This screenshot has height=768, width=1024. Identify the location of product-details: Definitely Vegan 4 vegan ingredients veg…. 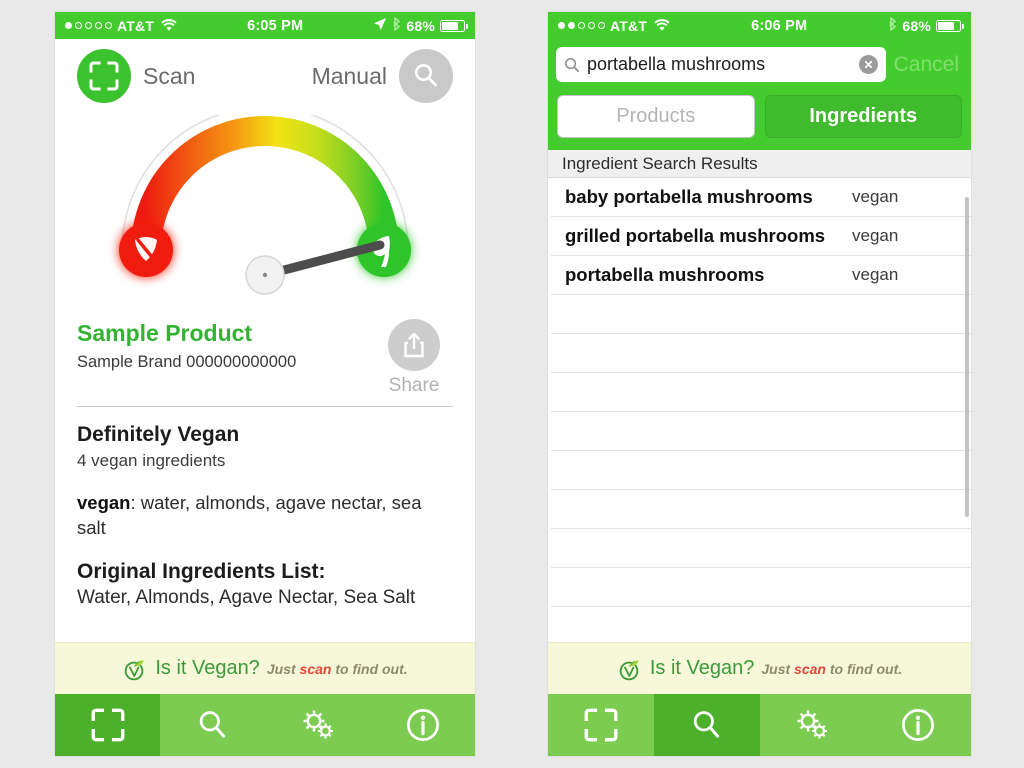
(265, 524).